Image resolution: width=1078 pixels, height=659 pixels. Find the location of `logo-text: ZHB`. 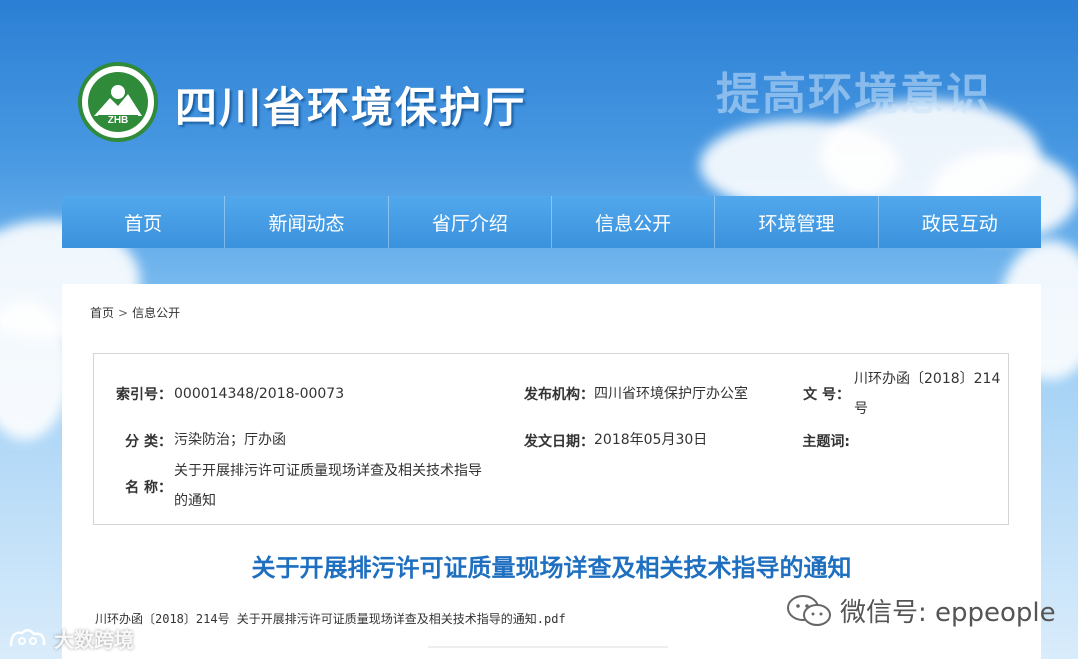

logo-text: ZHB is located at coordinates (118, 120).